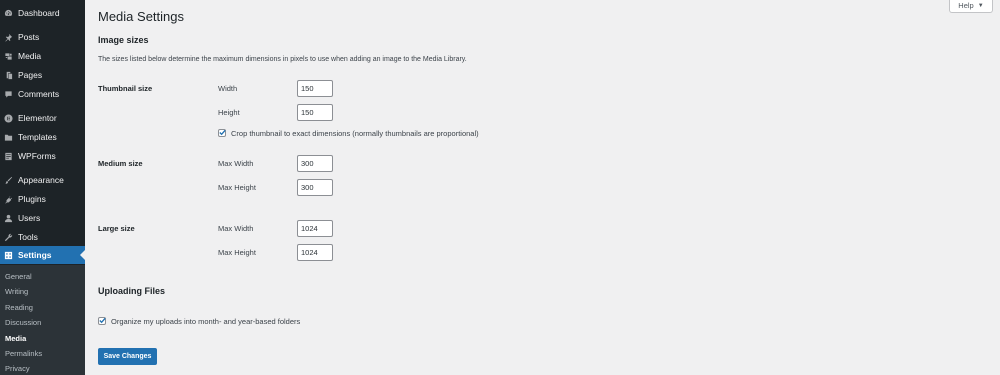  I want to click on settings-icon, so click(8, 255).